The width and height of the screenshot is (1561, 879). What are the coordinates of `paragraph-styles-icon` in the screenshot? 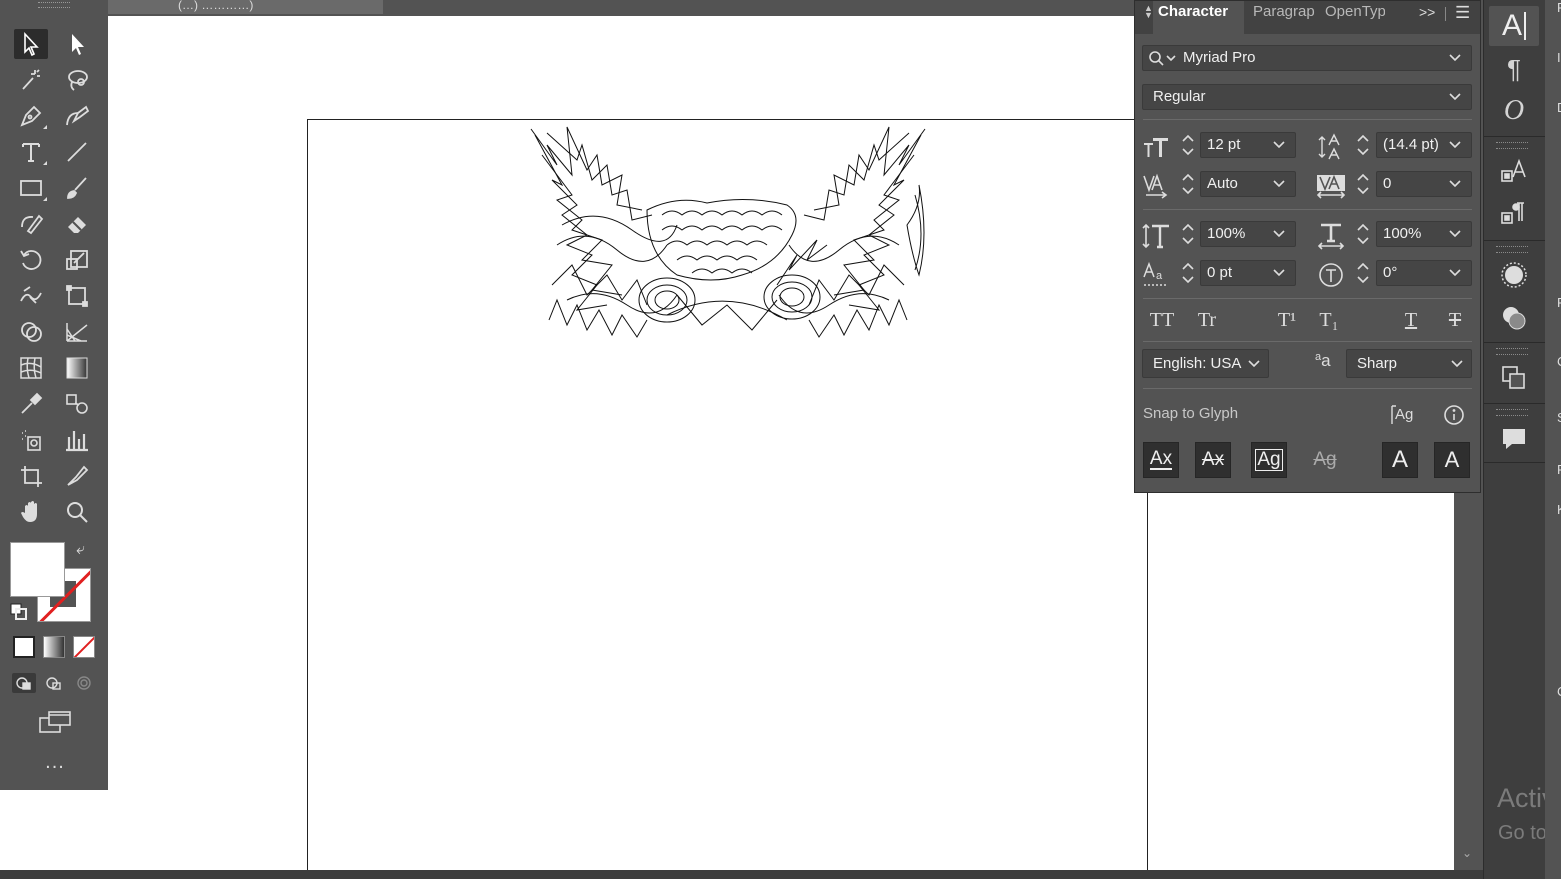 It's located at (1514, 214).